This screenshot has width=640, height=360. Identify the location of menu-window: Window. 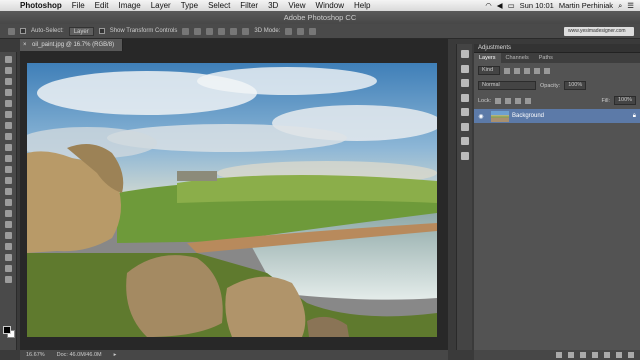
(330, 5).